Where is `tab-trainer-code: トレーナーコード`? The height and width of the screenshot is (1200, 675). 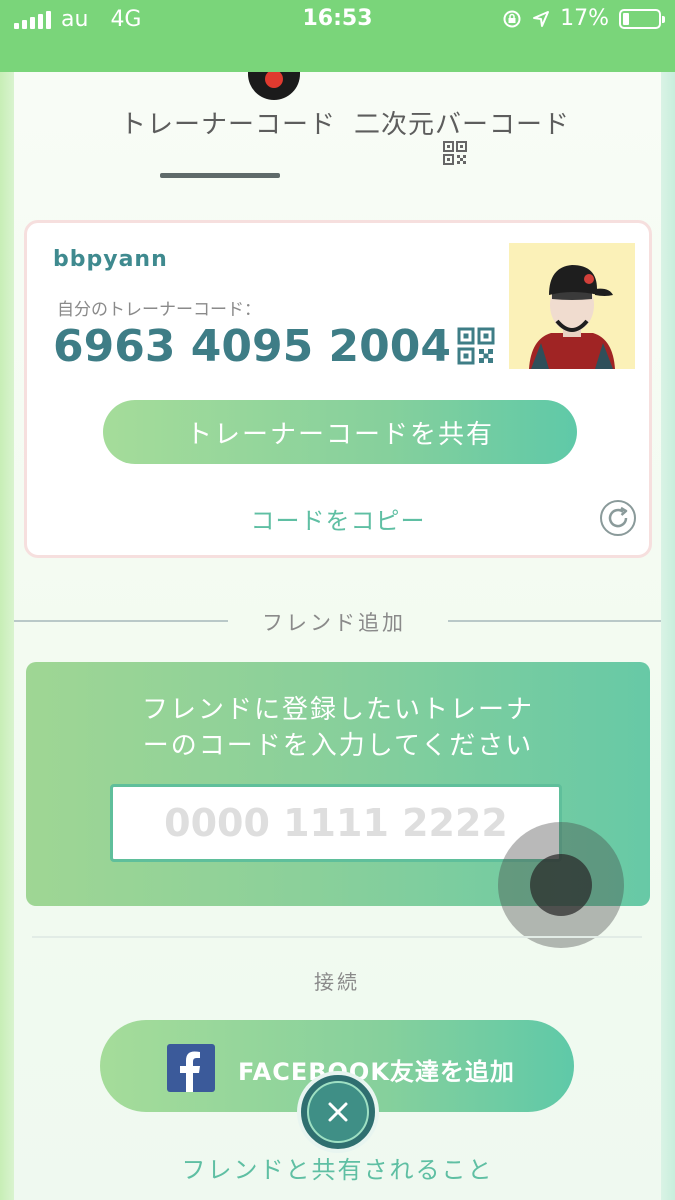 tab-trainer-code: トレーナーコード is located at coordinates (228, 122).